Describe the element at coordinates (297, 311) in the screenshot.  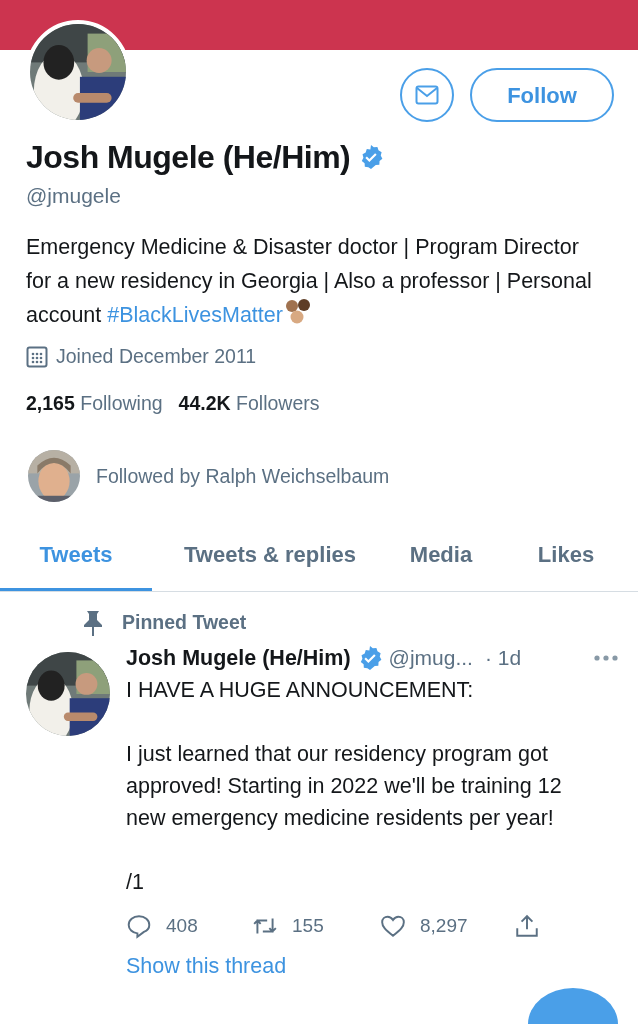
I see `fists-icon` at that location.